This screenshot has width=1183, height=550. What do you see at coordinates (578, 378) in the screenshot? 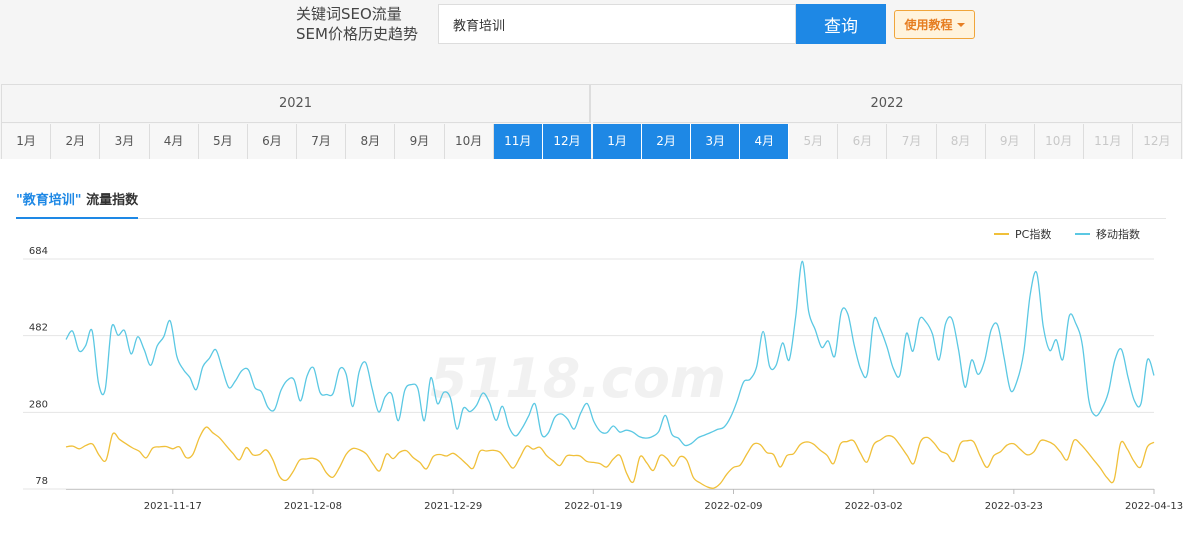
I see `watermark: 5118.com` at bounding box center [578, 378].